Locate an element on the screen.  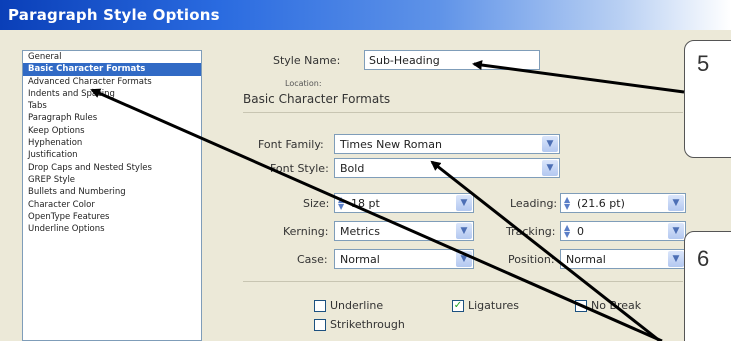
sidebar-item-indents-and-spacing: Indents and Spacing is located at coordinates (112, 94).